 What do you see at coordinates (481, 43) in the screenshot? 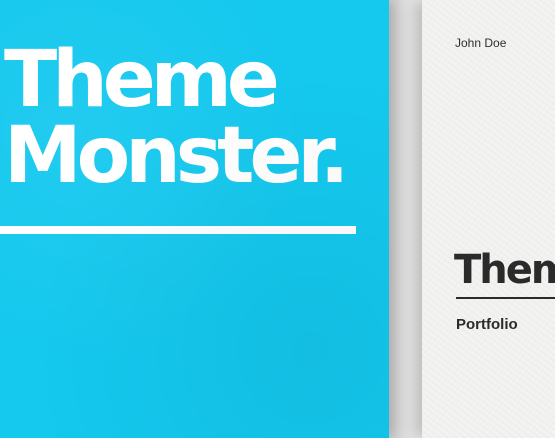
I see `author-name: John Doe` at bounding box center [481, 43].